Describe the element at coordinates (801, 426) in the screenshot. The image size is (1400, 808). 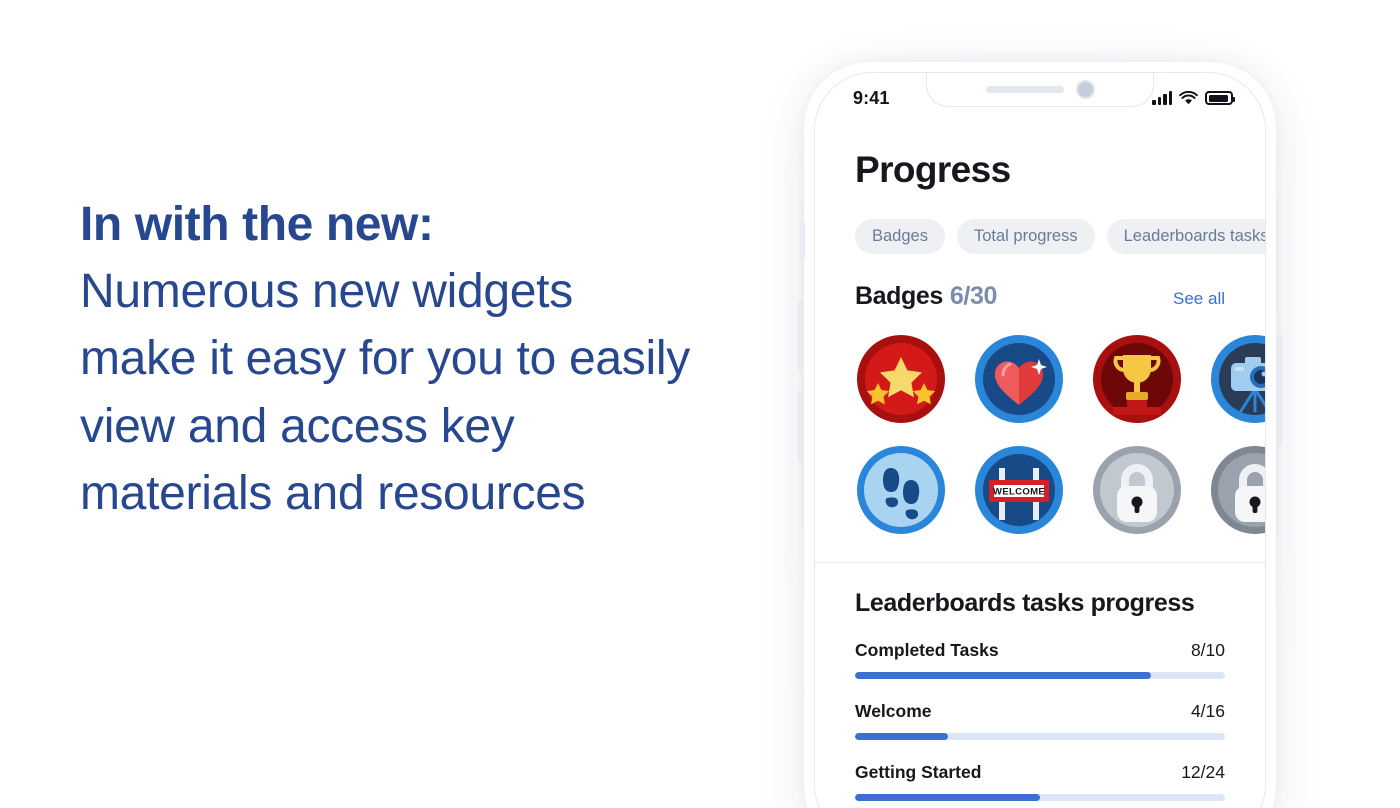
I see `volume-down-button` at that location.